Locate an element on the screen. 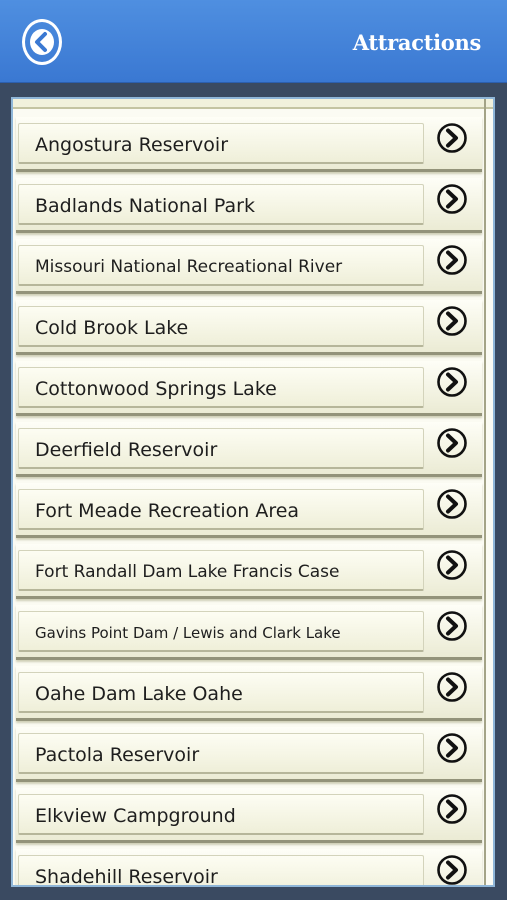 The width and height of the screenshot is (507, 900). list-item-label-box: Angostura Reservoir is located at coordinates (221, 143).